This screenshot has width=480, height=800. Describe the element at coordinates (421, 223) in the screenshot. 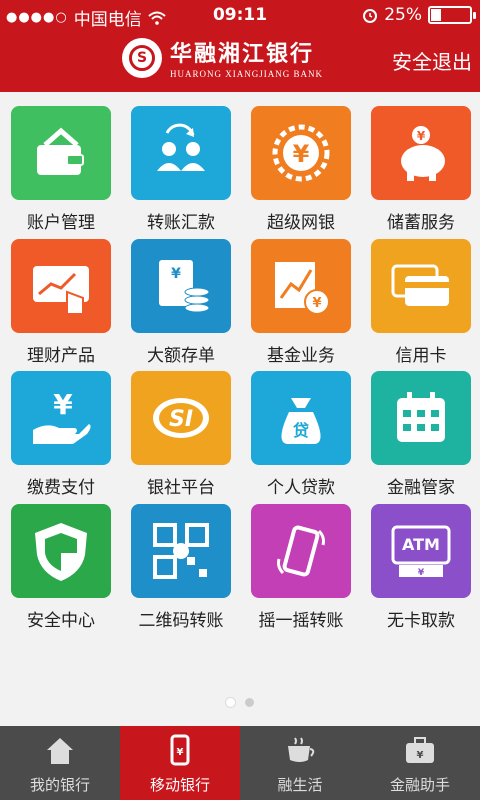

I see `tile-label: 储蓄服务` at that location.